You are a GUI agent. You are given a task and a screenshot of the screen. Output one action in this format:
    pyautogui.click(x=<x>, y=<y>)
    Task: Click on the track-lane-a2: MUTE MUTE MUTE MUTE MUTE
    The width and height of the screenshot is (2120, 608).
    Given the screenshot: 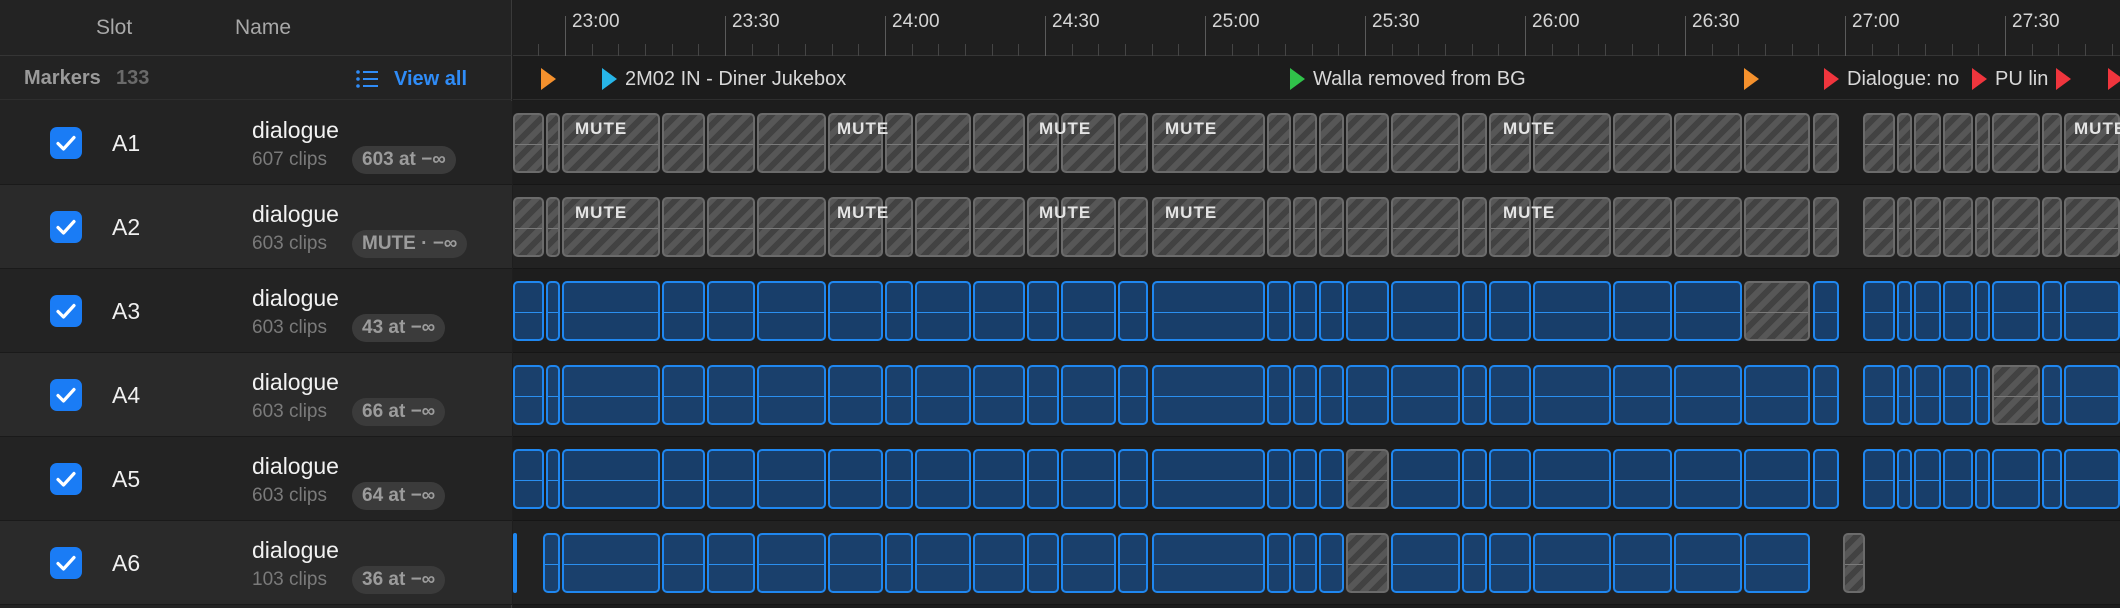 What is the action you would take?
    pyautogui.click(x=1316, y=227)
    